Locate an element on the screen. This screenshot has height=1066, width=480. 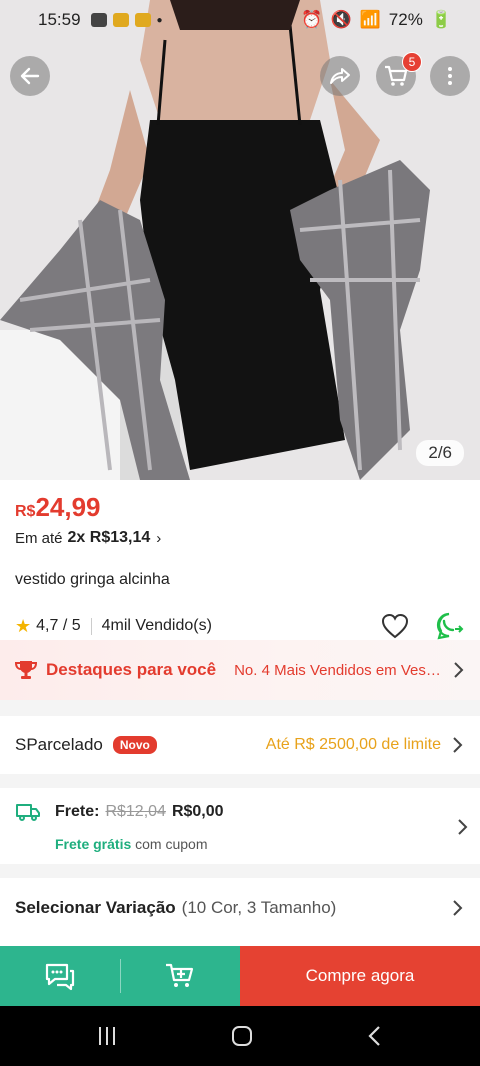
add-to-cart-button is located at coordinates (181, 976).